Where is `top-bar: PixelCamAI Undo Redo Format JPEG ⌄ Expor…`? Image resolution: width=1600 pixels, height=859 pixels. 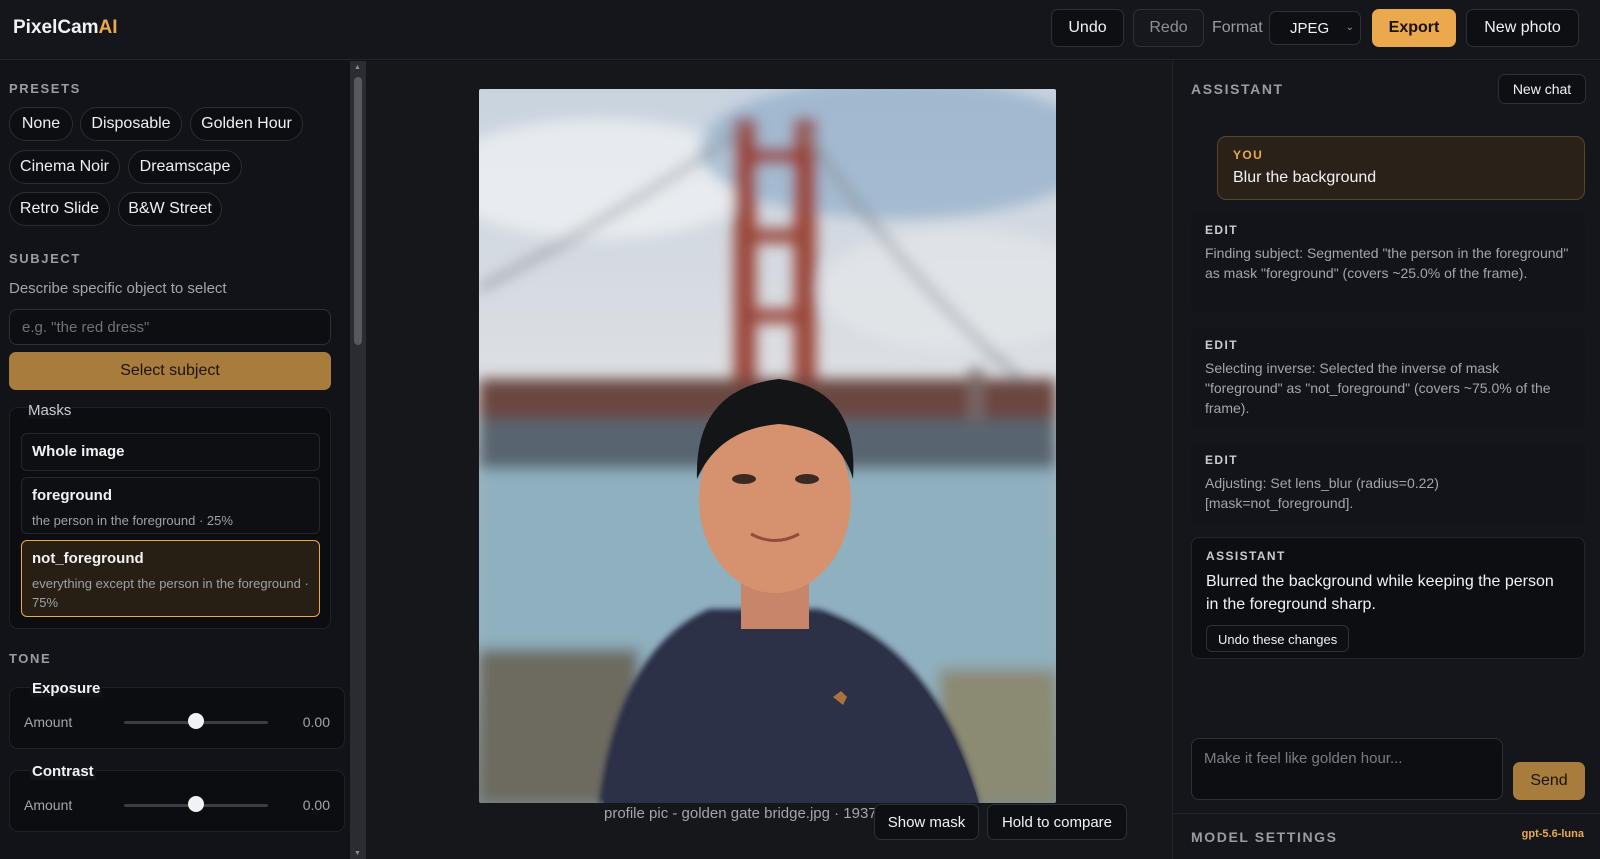
top-bar: PixelCamAI Undo Redo Format JPEG ⌄ Expor… is located at coordinates (800, 30).